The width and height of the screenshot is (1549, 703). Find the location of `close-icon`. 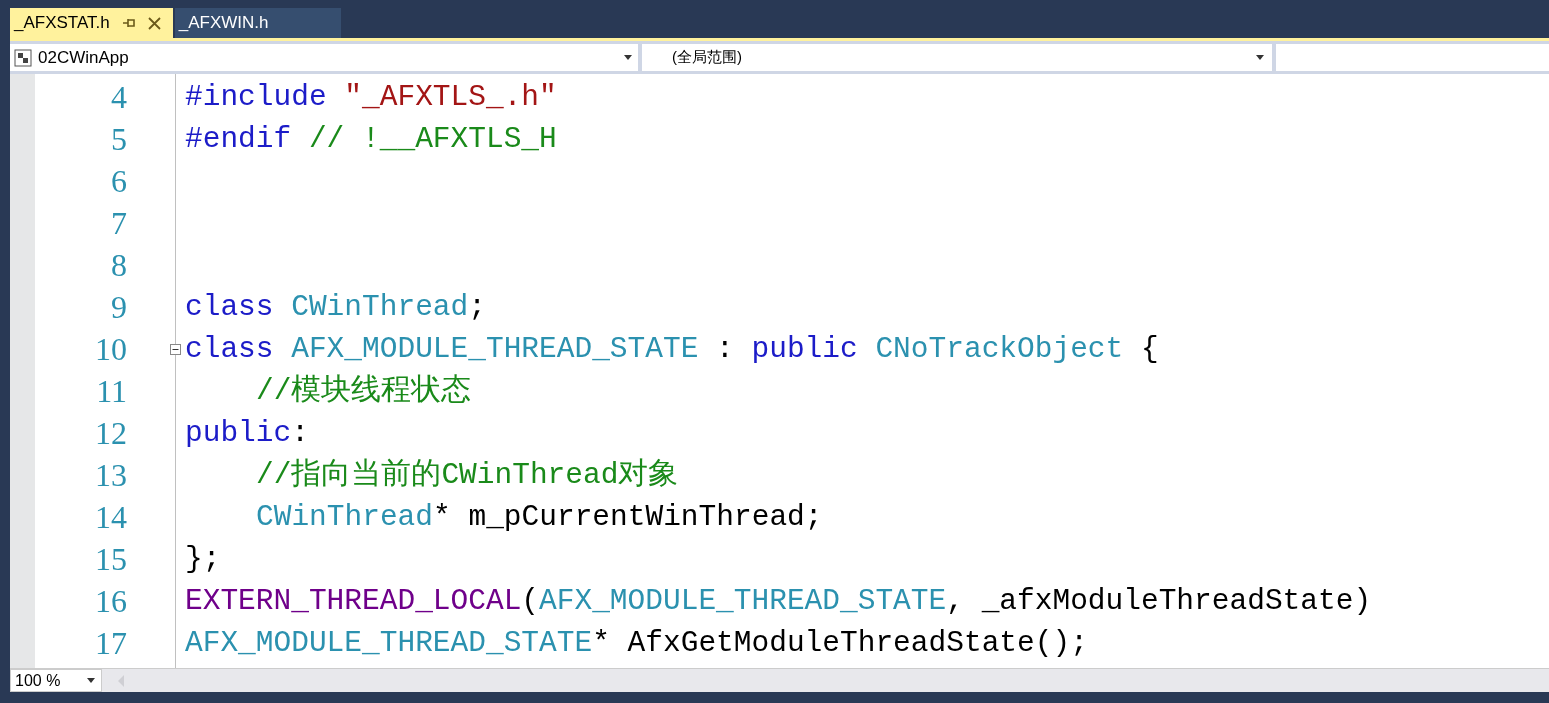

close-icon is located at coordinates (154, 23).